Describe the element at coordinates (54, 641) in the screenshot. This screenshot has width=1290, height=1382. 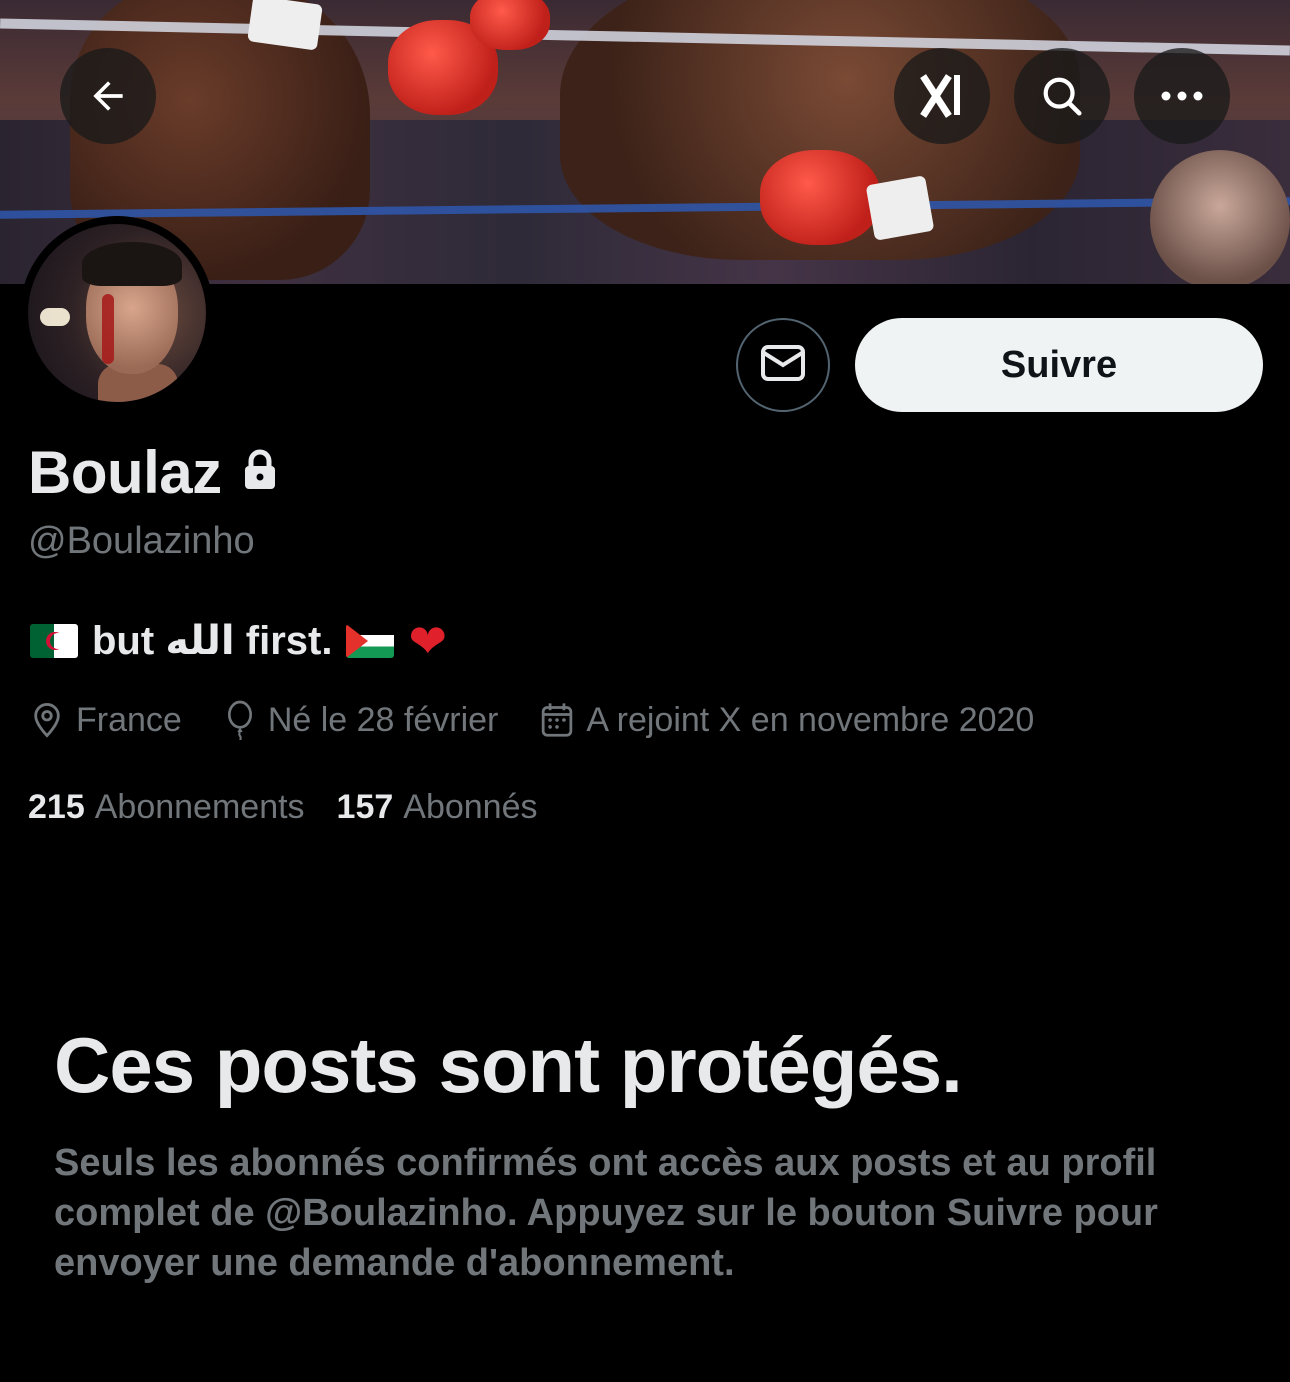
I see `algeria-flag-icon` at that location.